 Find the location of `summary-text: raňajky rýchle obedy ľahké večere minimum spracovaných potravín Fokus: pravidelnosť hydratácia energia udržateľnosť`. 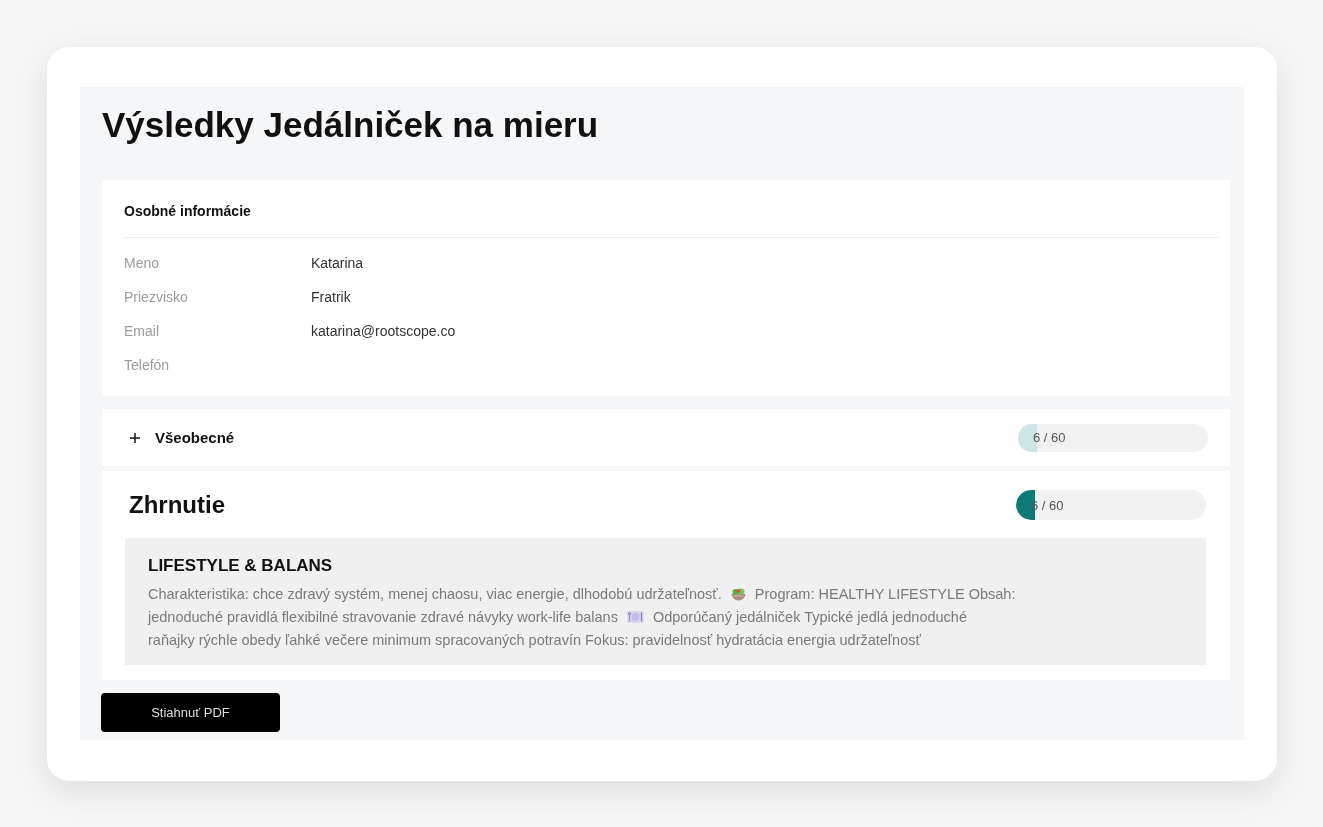

summary-text: raňajky rýchle obedy ľahké večere minimum spracovaných potravín Fokus: pravidelnosť hydratácia energia udržateľnosť is located at coordinates (534, 639).